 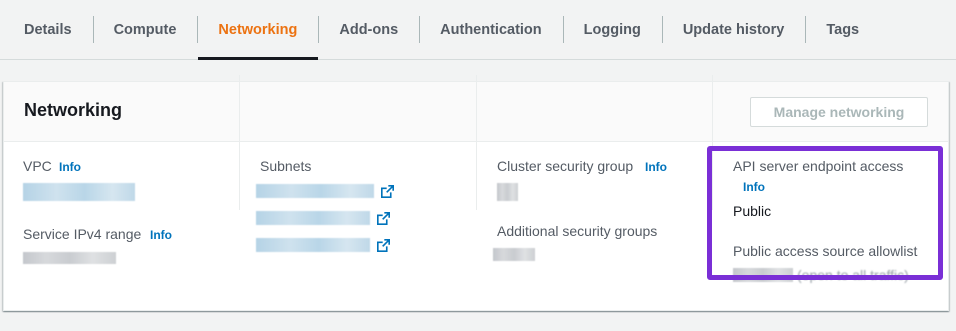 What do you see at coordinates (507, 192) in the screenshot?
I see `cluster-security-group-value-redacted` at bounding box center [507, 192].